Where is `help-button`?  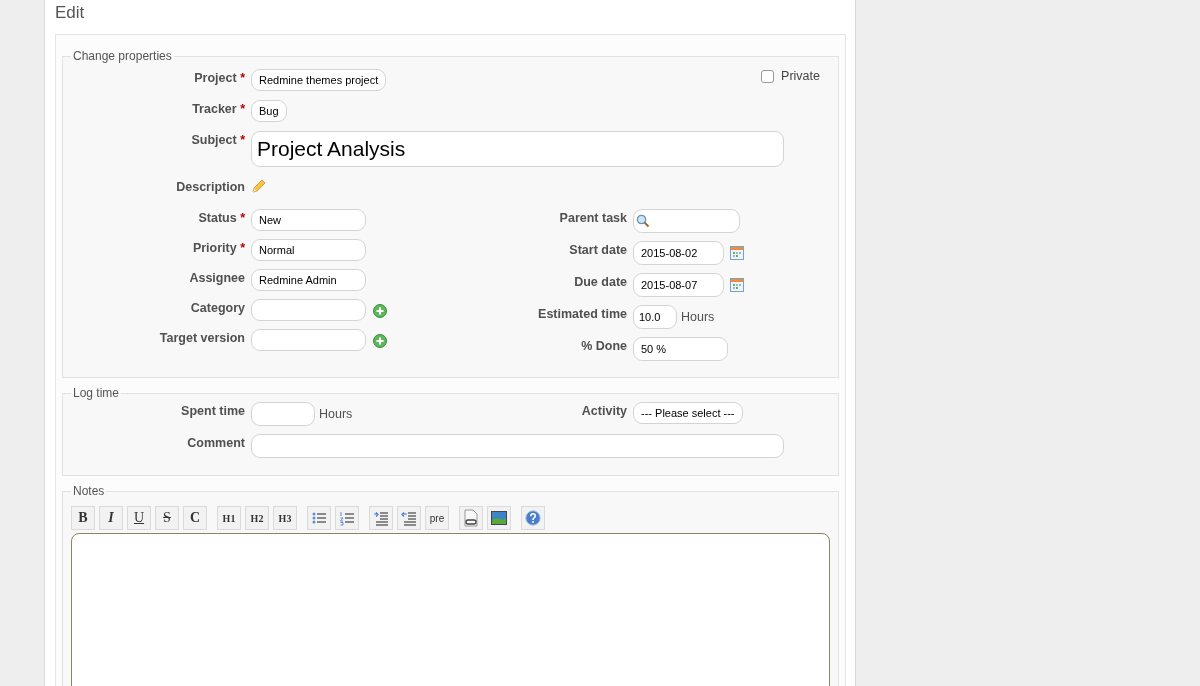
help-button is located at coordinates (533, 518).